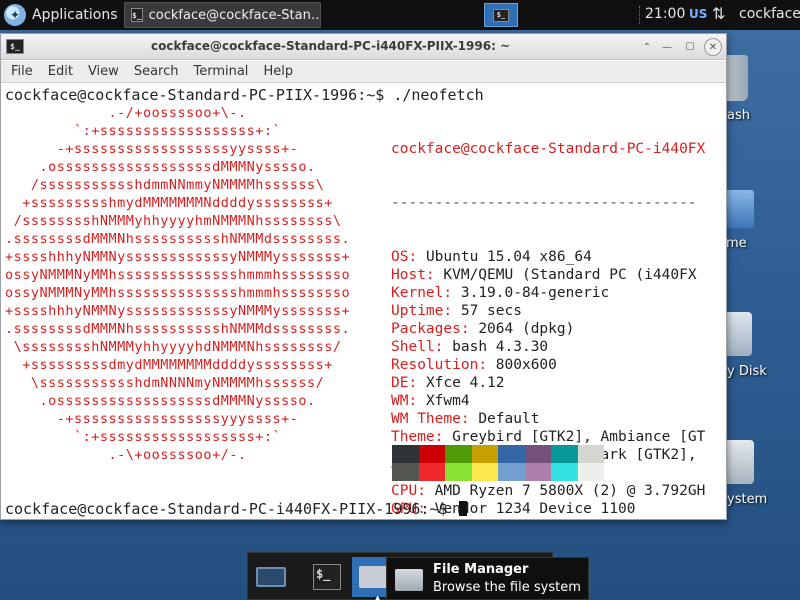 The image size is (800, 600). I want to click on info-value: Xfce 4.12, so click(465, 383).